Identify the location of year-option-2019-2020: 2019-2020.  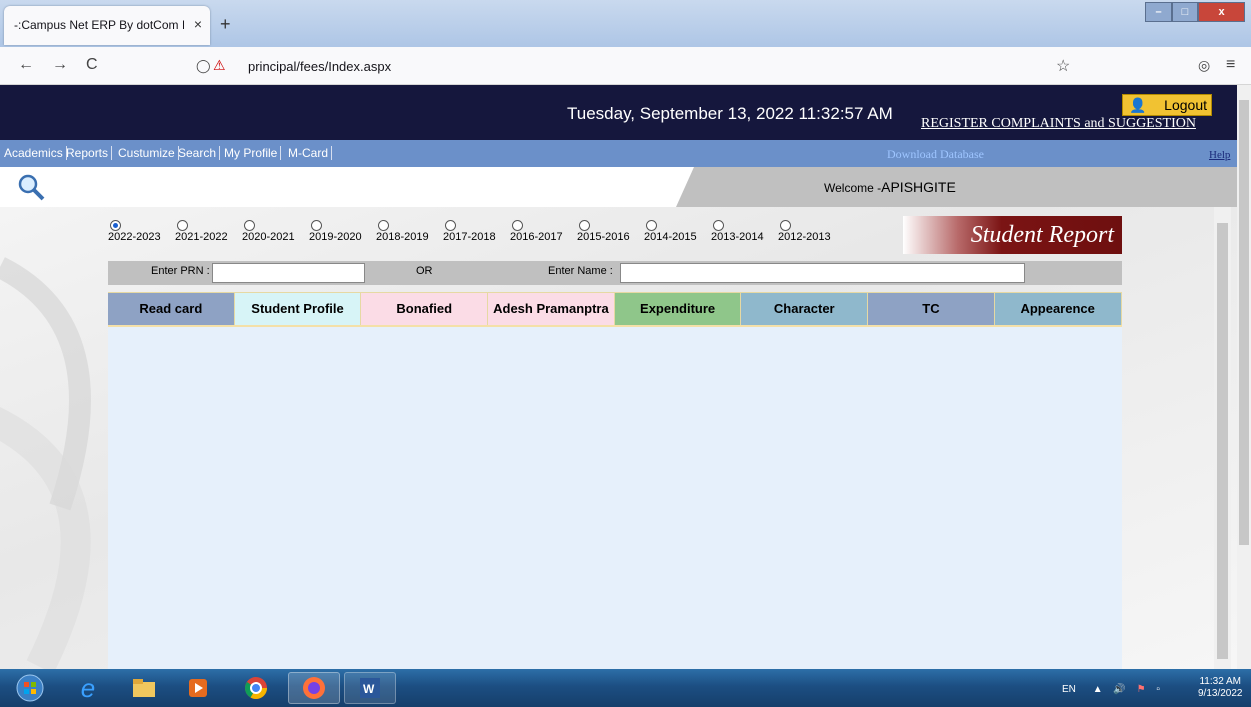
(342, 232).